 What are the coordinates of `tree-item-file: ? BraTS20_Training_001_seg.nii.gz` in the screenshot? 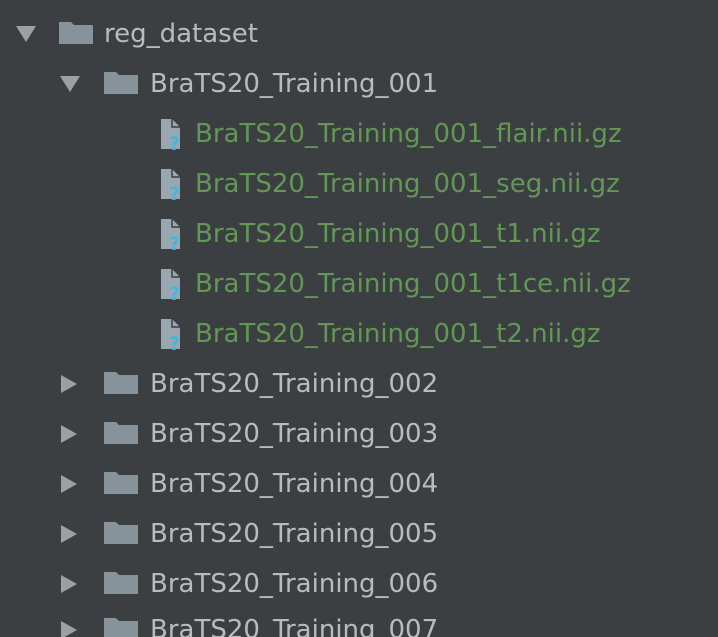 It's located at (359, 184).